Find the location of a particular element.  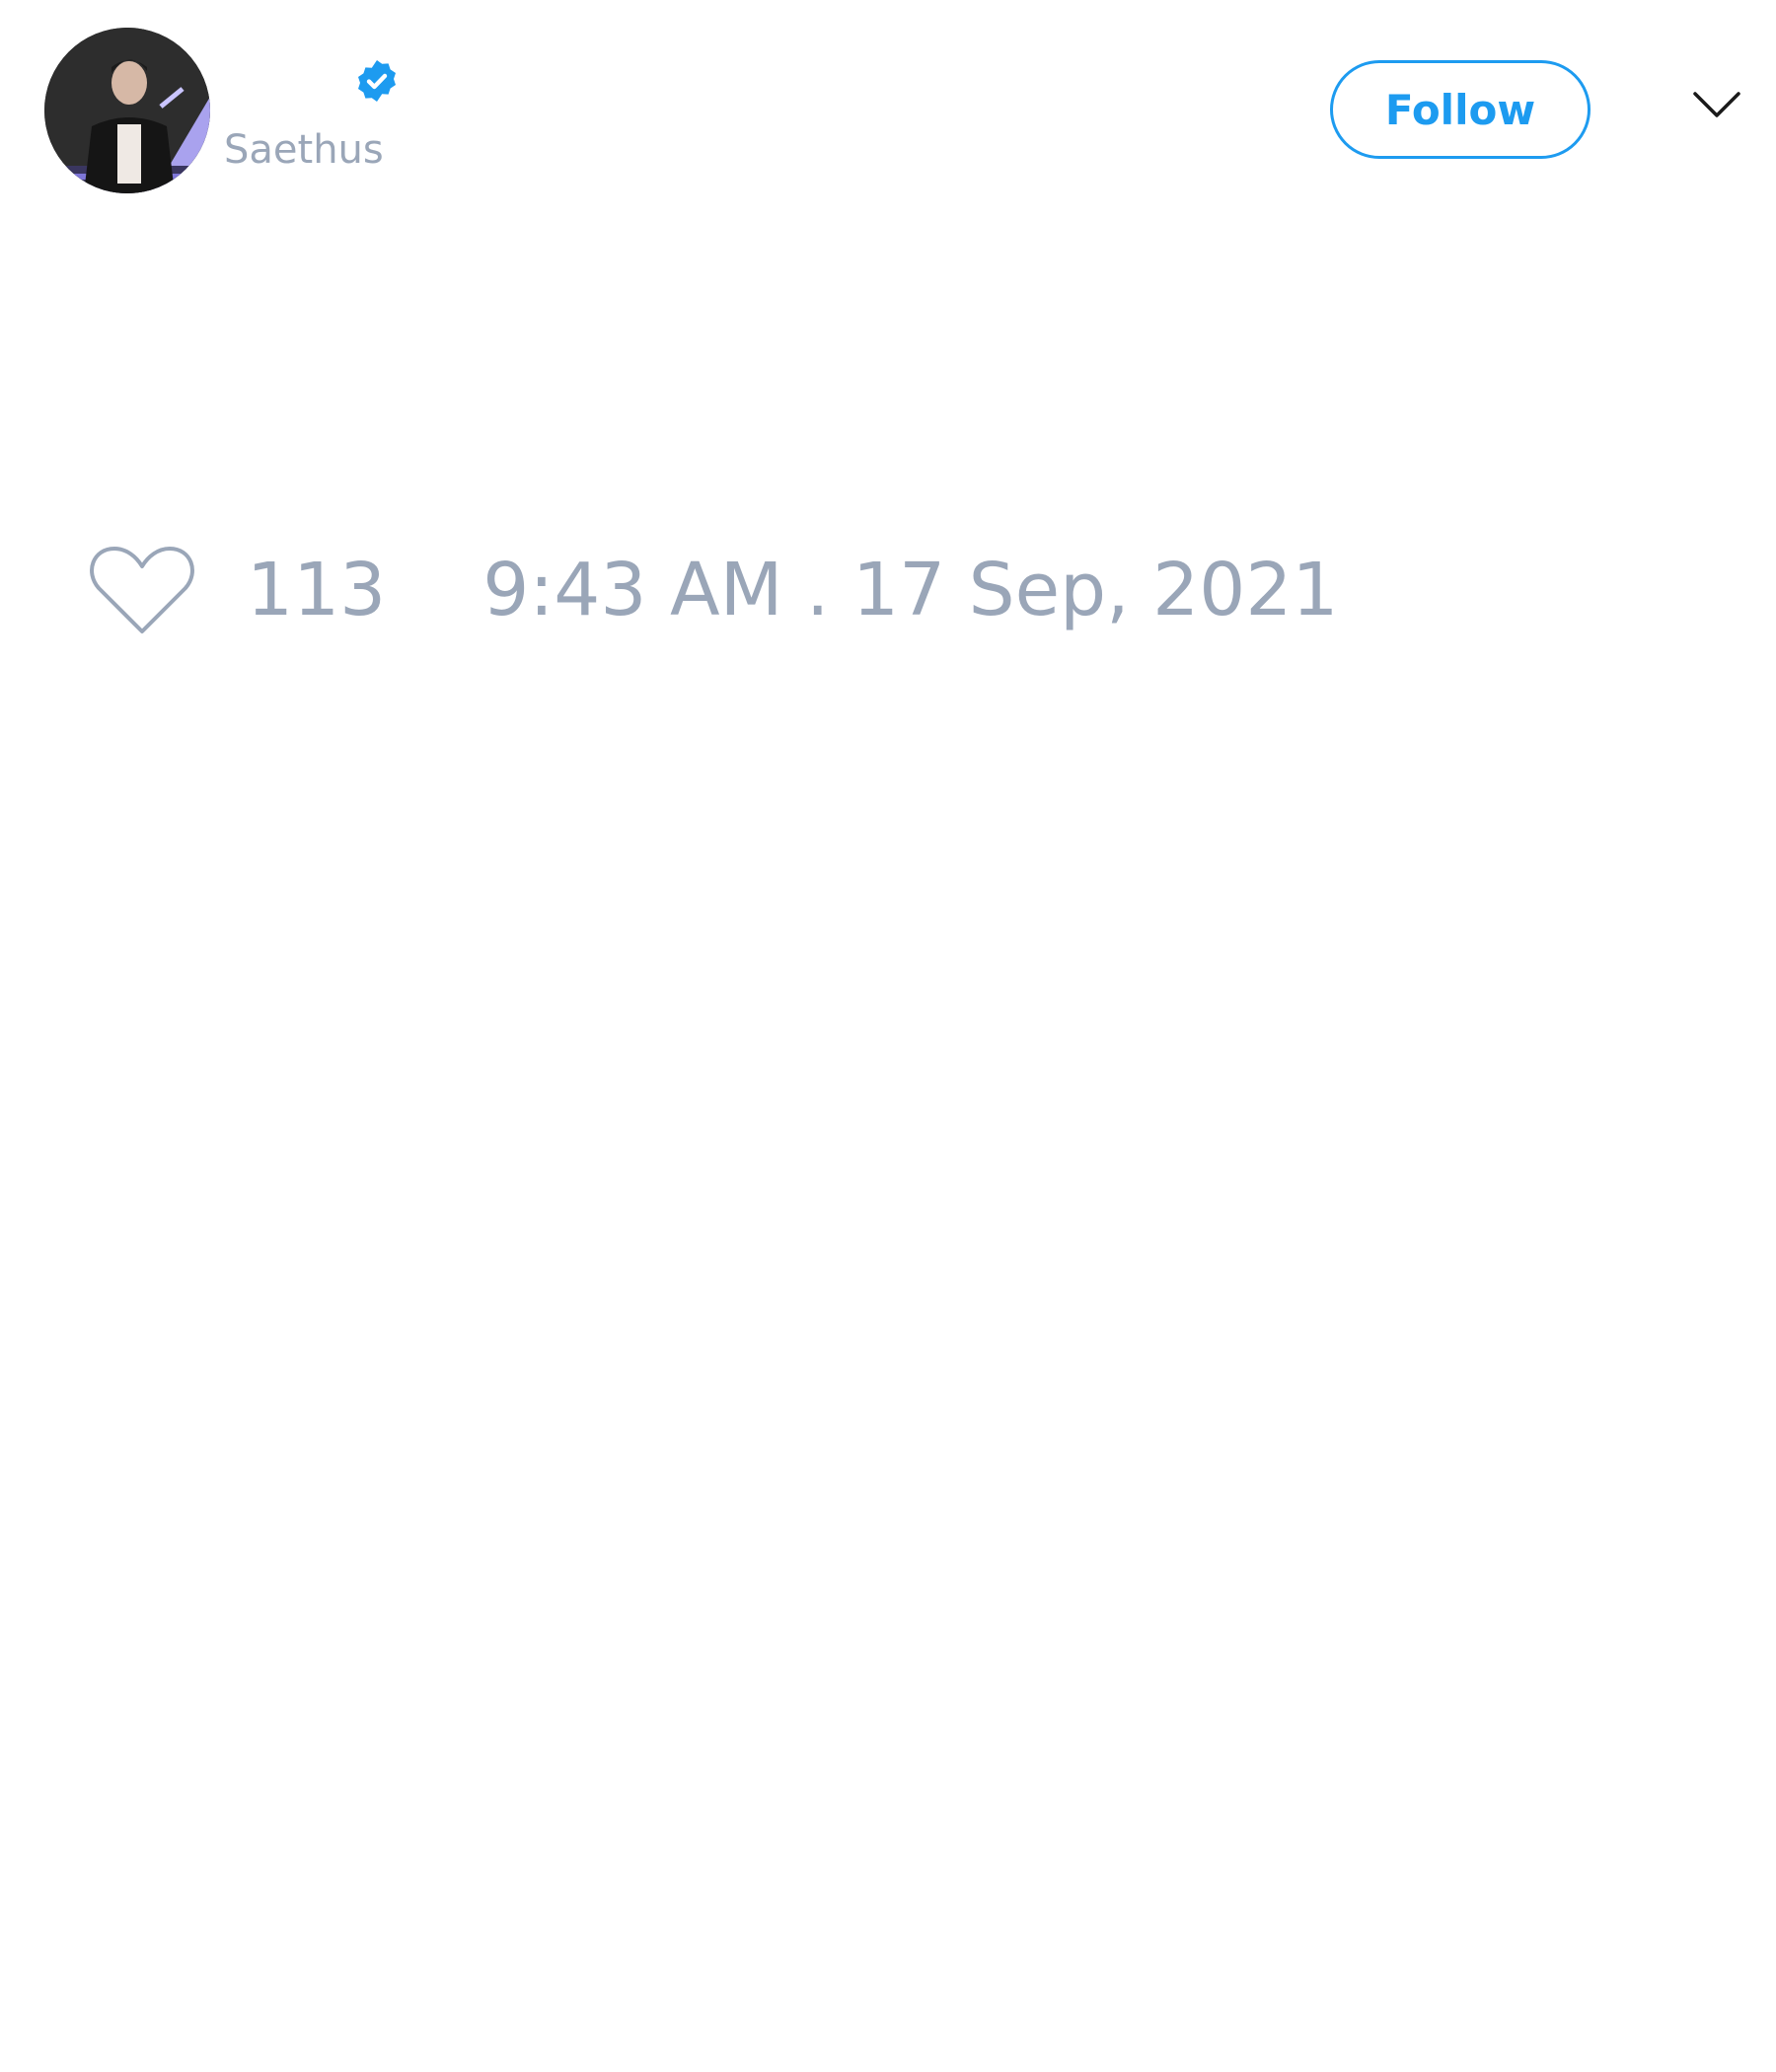

verified-badge-icon is located at coordinates (377, 81).